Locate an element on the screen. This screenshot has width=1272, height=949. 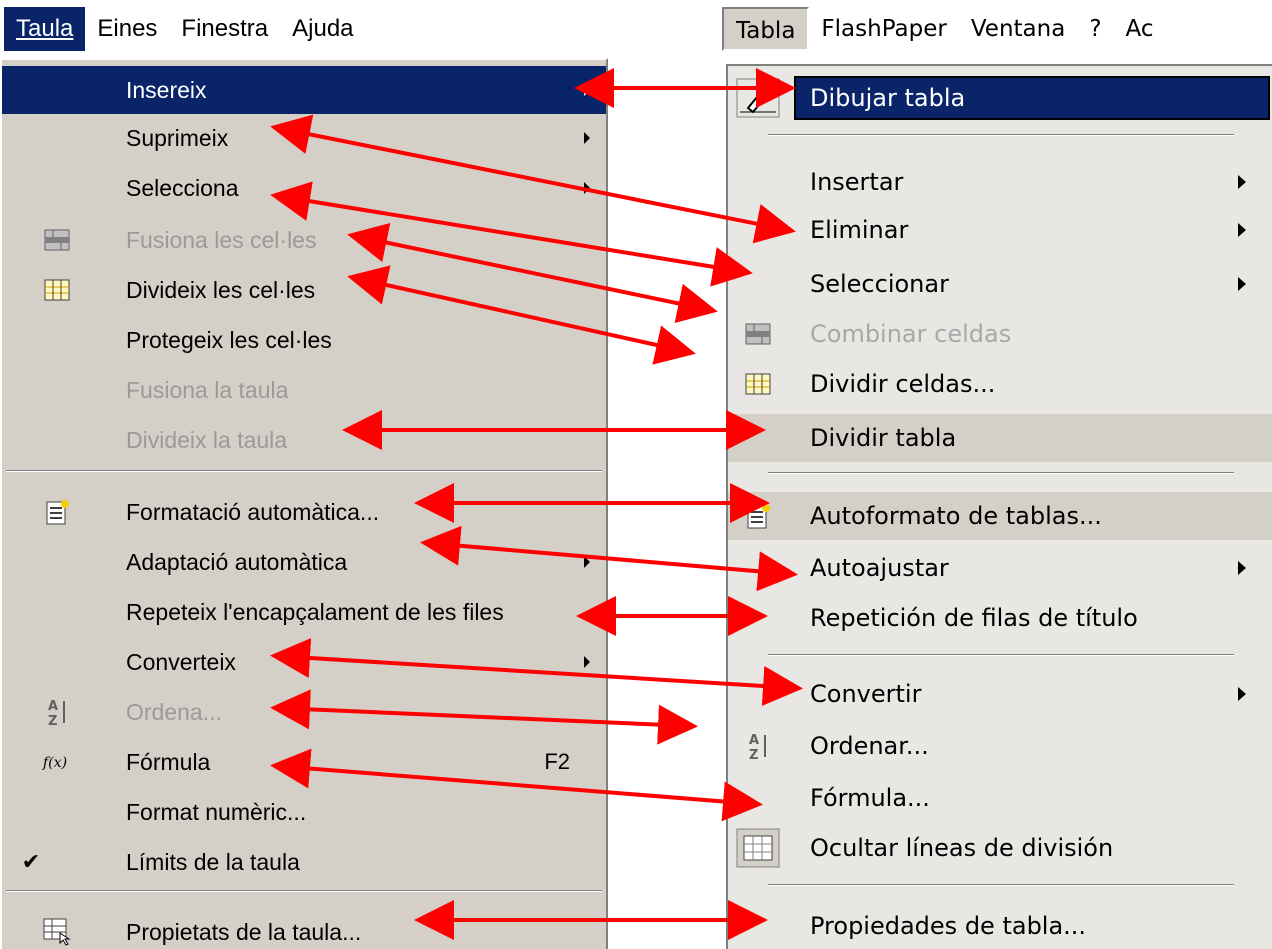
taula-item-divideix-la-taula: Divideix la taula is located at coordinates (304, 440).